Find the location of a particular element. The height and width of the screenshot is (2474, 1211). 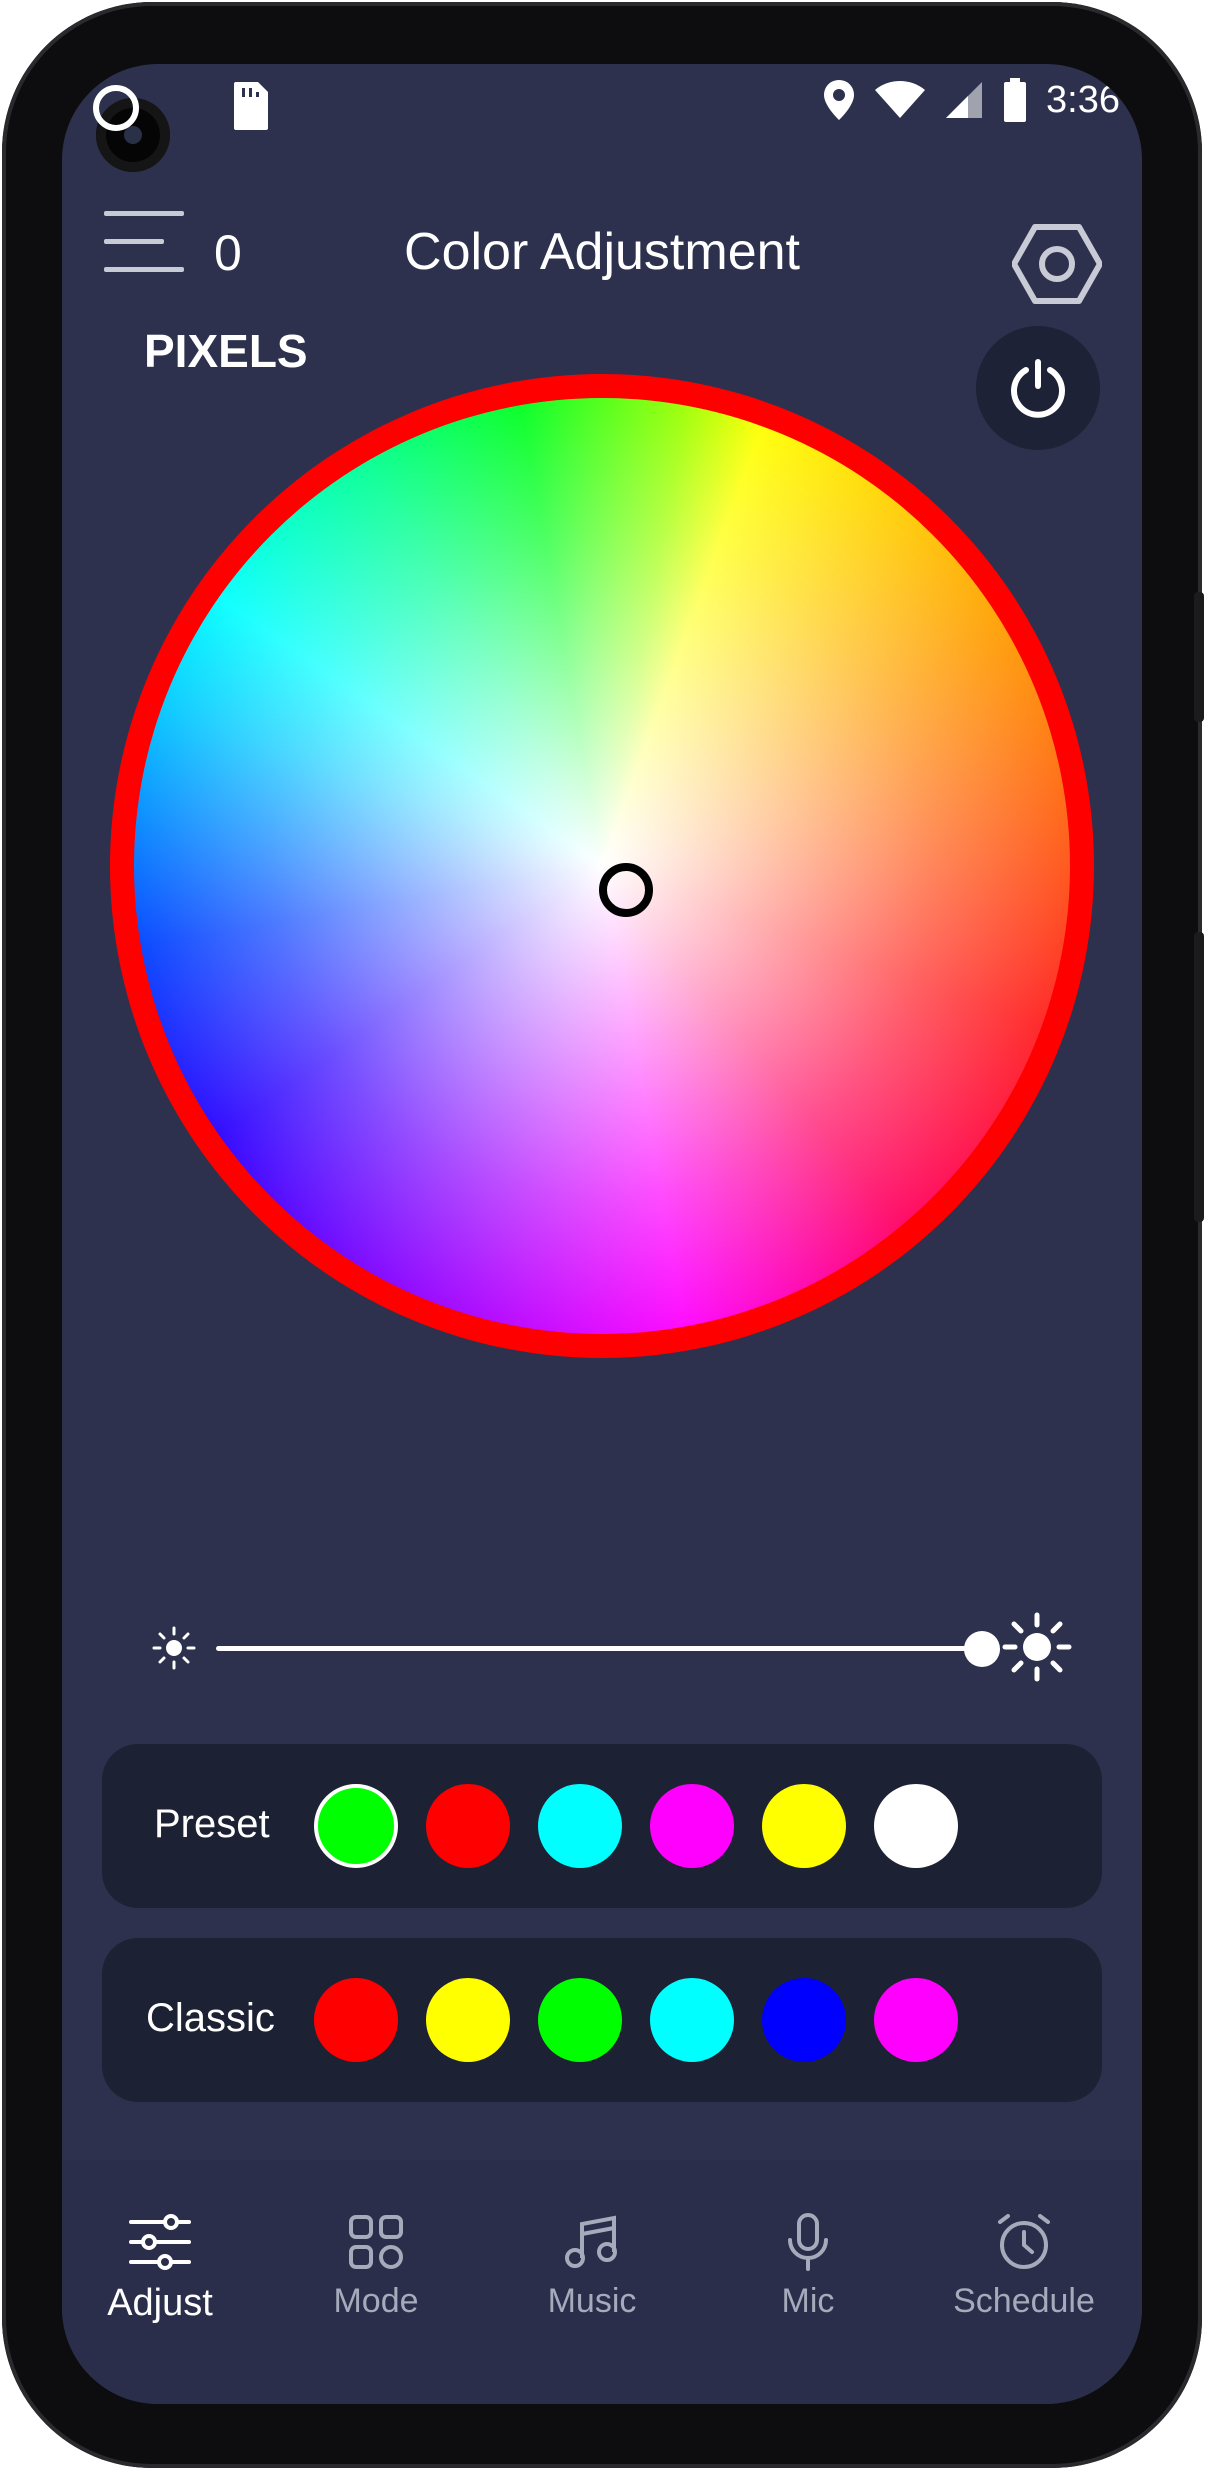

nav-schedule: Schedule is located at coordinates (1024, 2266).